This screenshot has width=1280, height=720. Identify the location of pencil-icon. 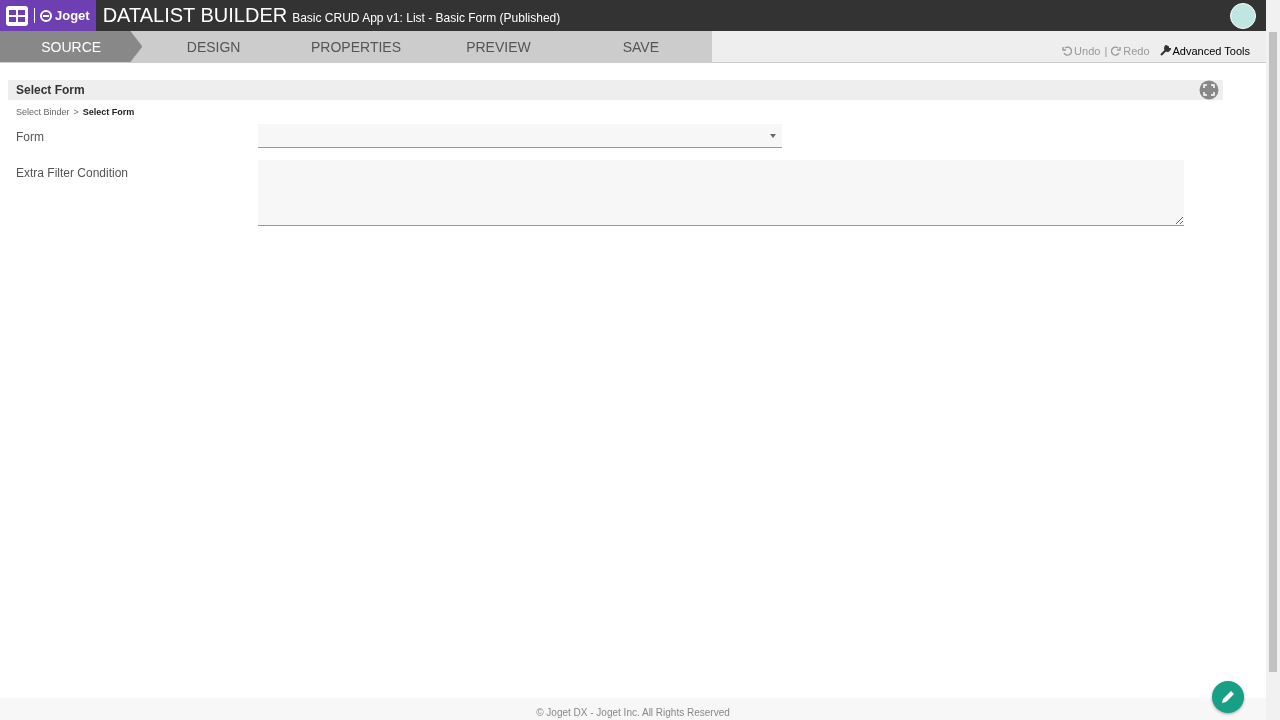
(1228, 697).